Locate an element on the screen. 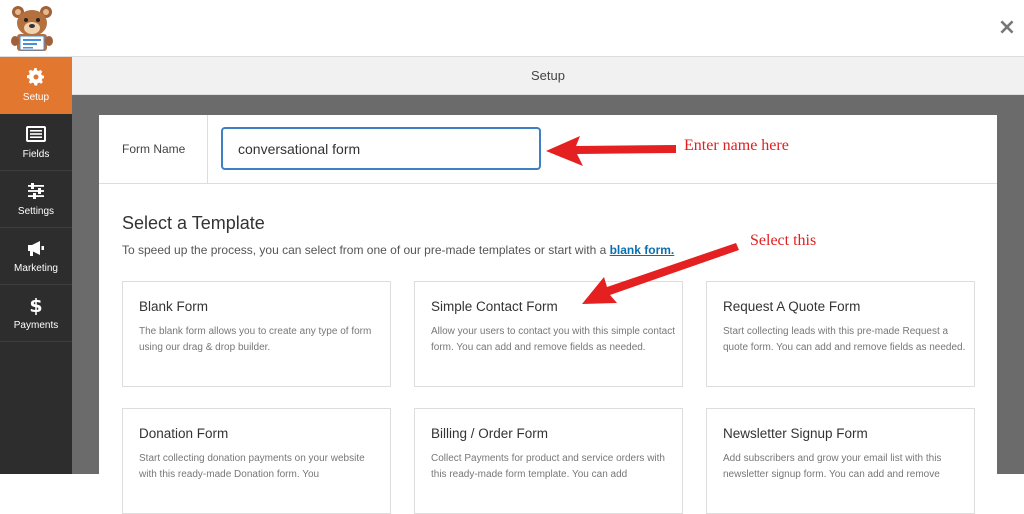 The height and width of the screenshot is (514, 1024). sidebar-item-setup: Setup is located at coordinates (36, 85).